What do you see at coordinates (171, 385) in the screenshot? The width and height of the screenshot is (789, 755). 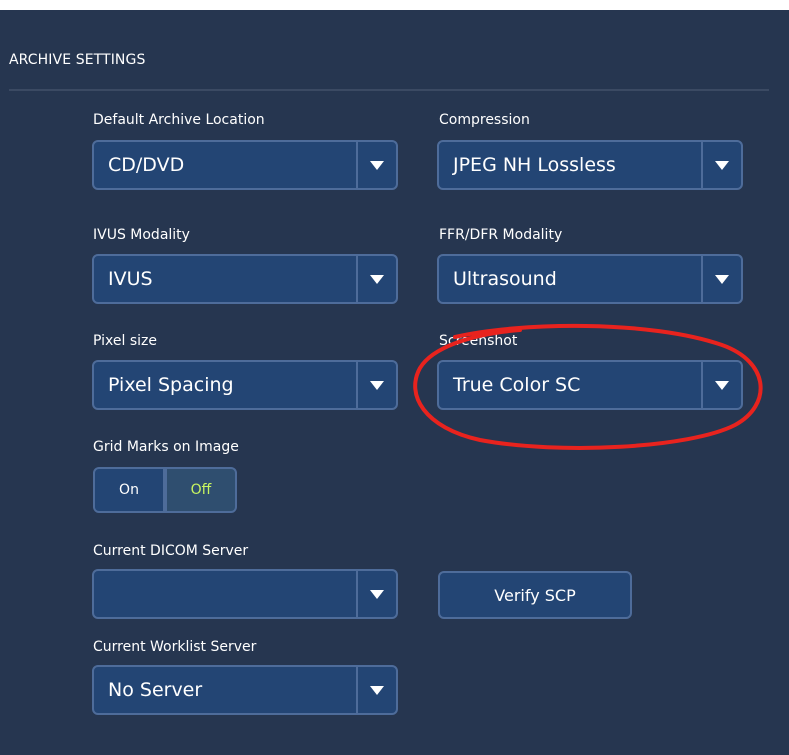 I see `pixel-size-value: Pixel Spacing` at bounding box center [171, 385].